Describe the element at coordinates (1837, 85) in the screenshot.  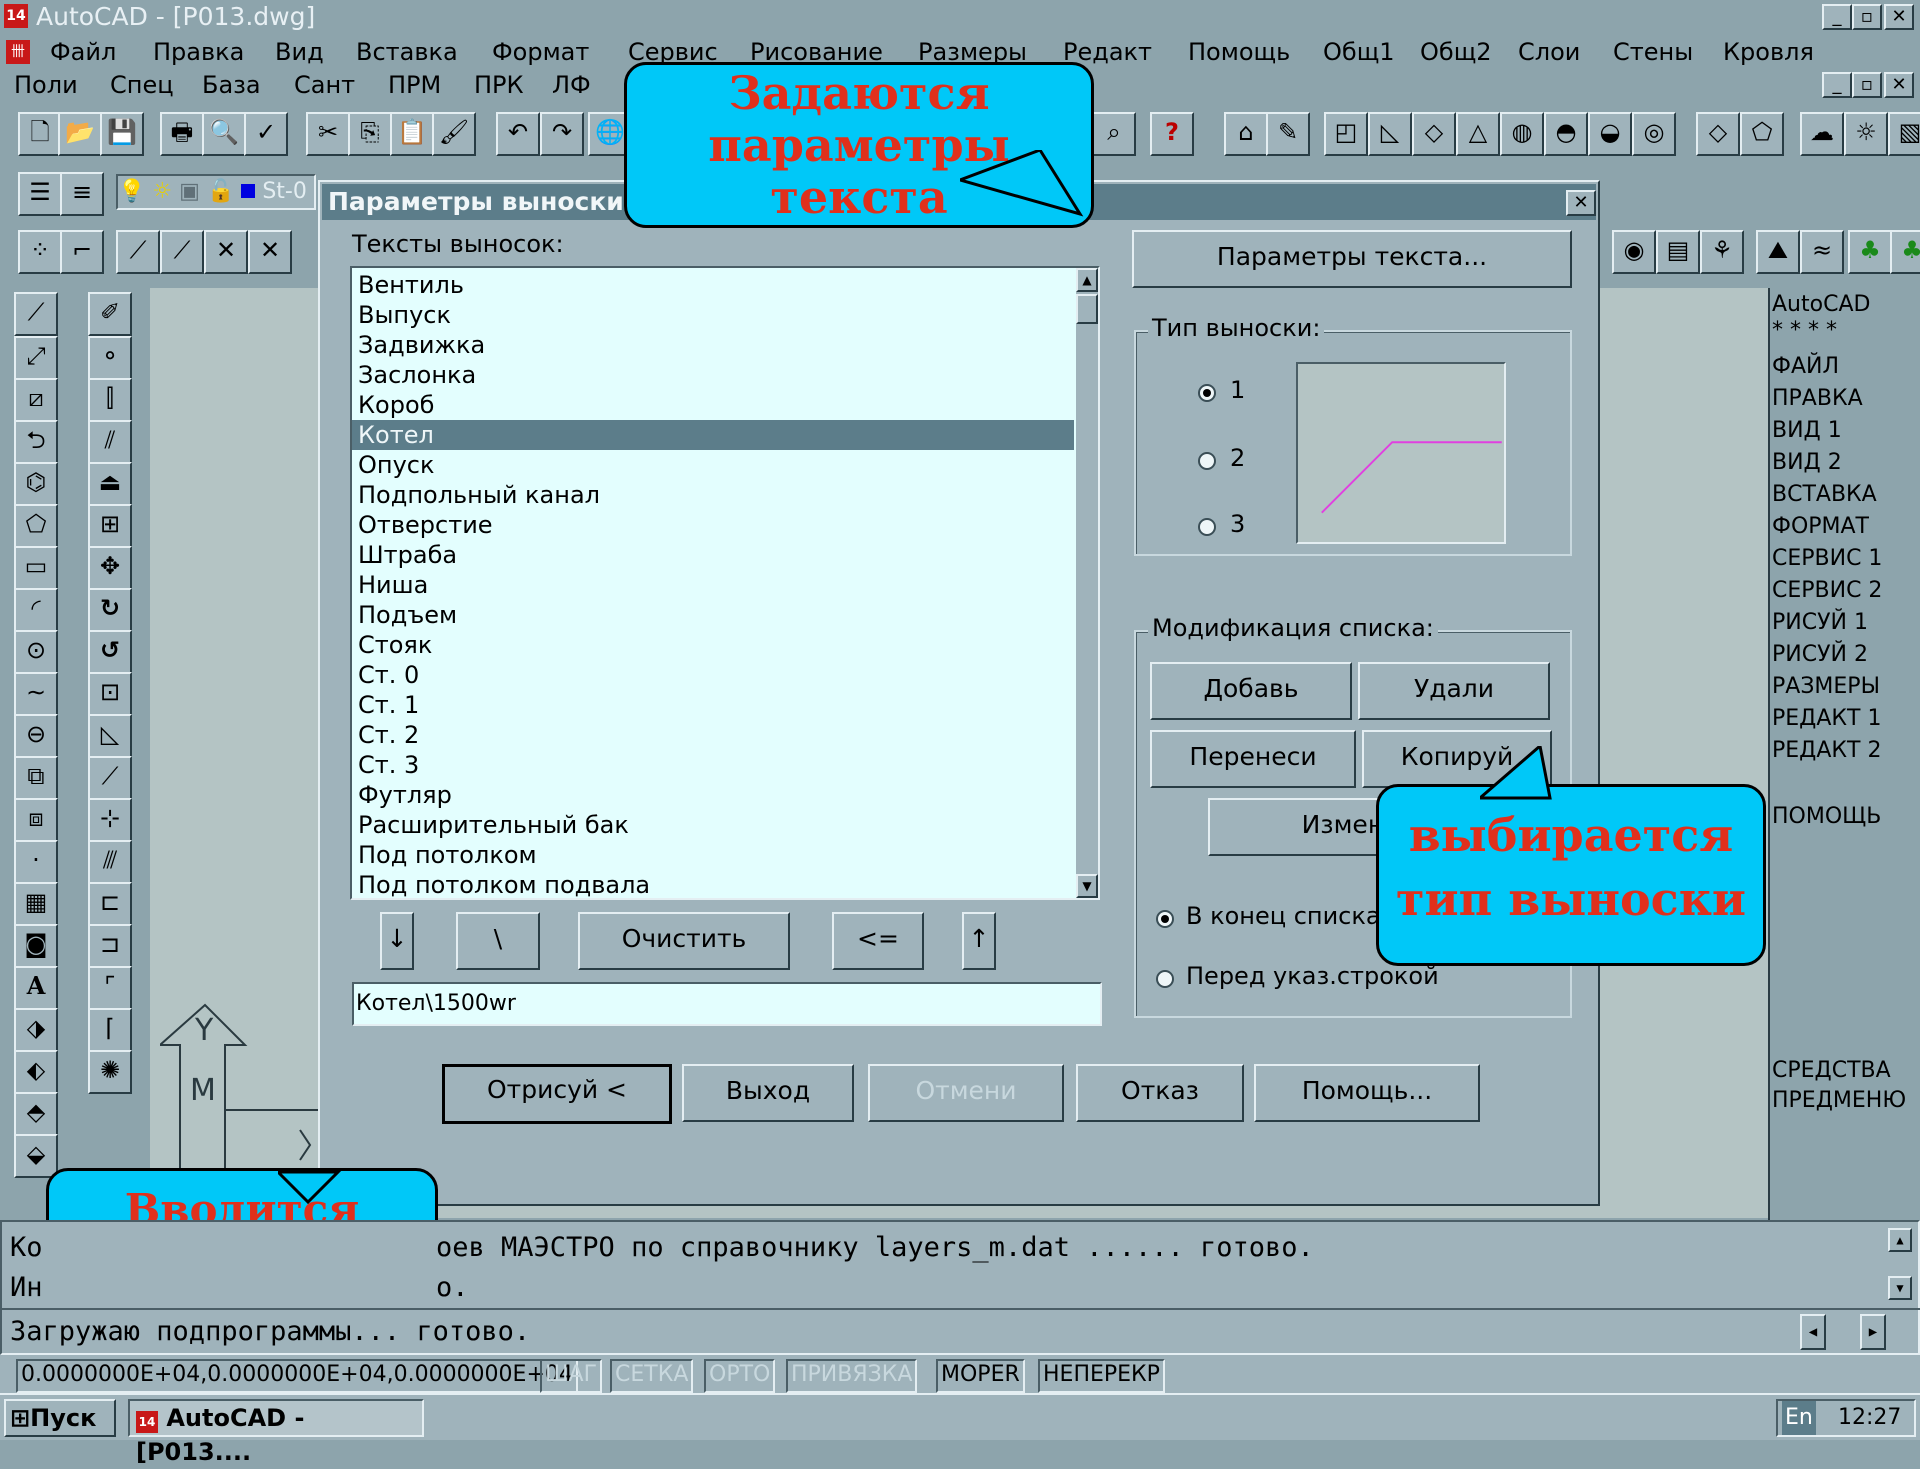
I see `doc-minimize-button: _` at that location.